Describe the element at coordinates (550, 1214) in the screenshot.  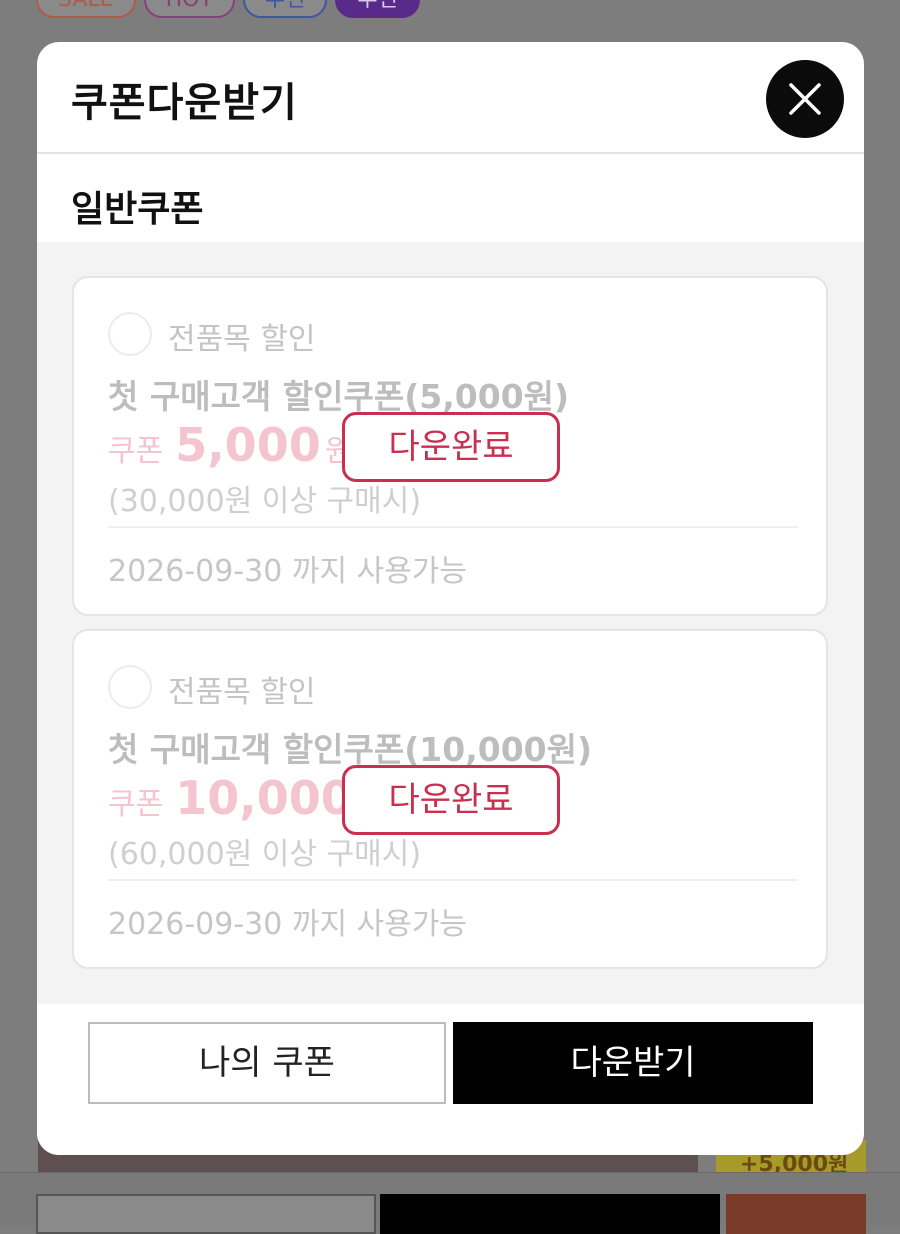
I see `background-bottom-button-middle` at that location.